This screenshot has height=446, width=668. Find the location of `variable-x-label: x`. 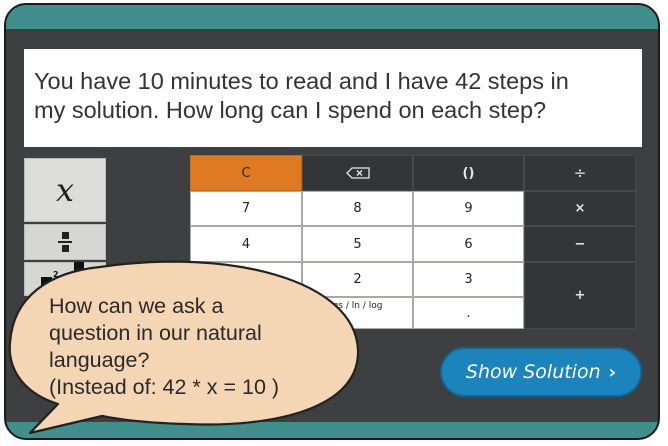

variable-x-label: x is located at coordinates (65, 190).